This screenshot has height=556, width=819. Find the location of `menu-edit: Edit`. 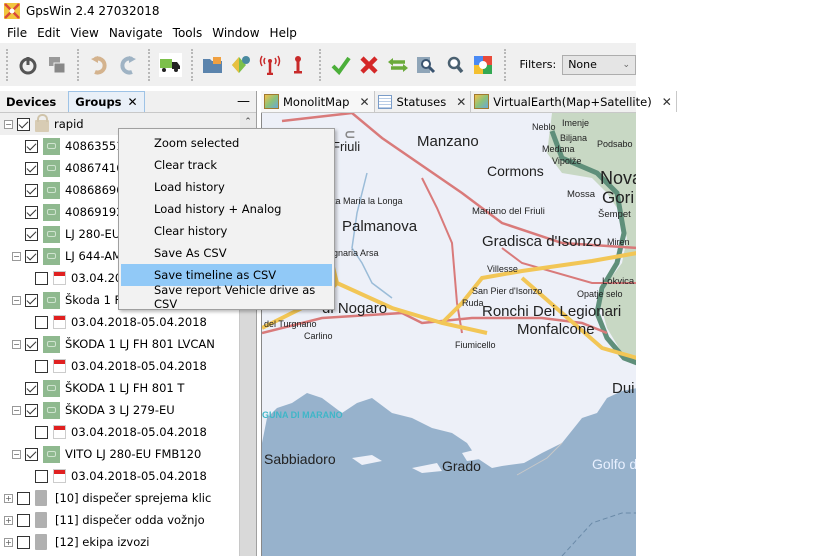

menu-edit: Edit is located at coordinates (48, 33).